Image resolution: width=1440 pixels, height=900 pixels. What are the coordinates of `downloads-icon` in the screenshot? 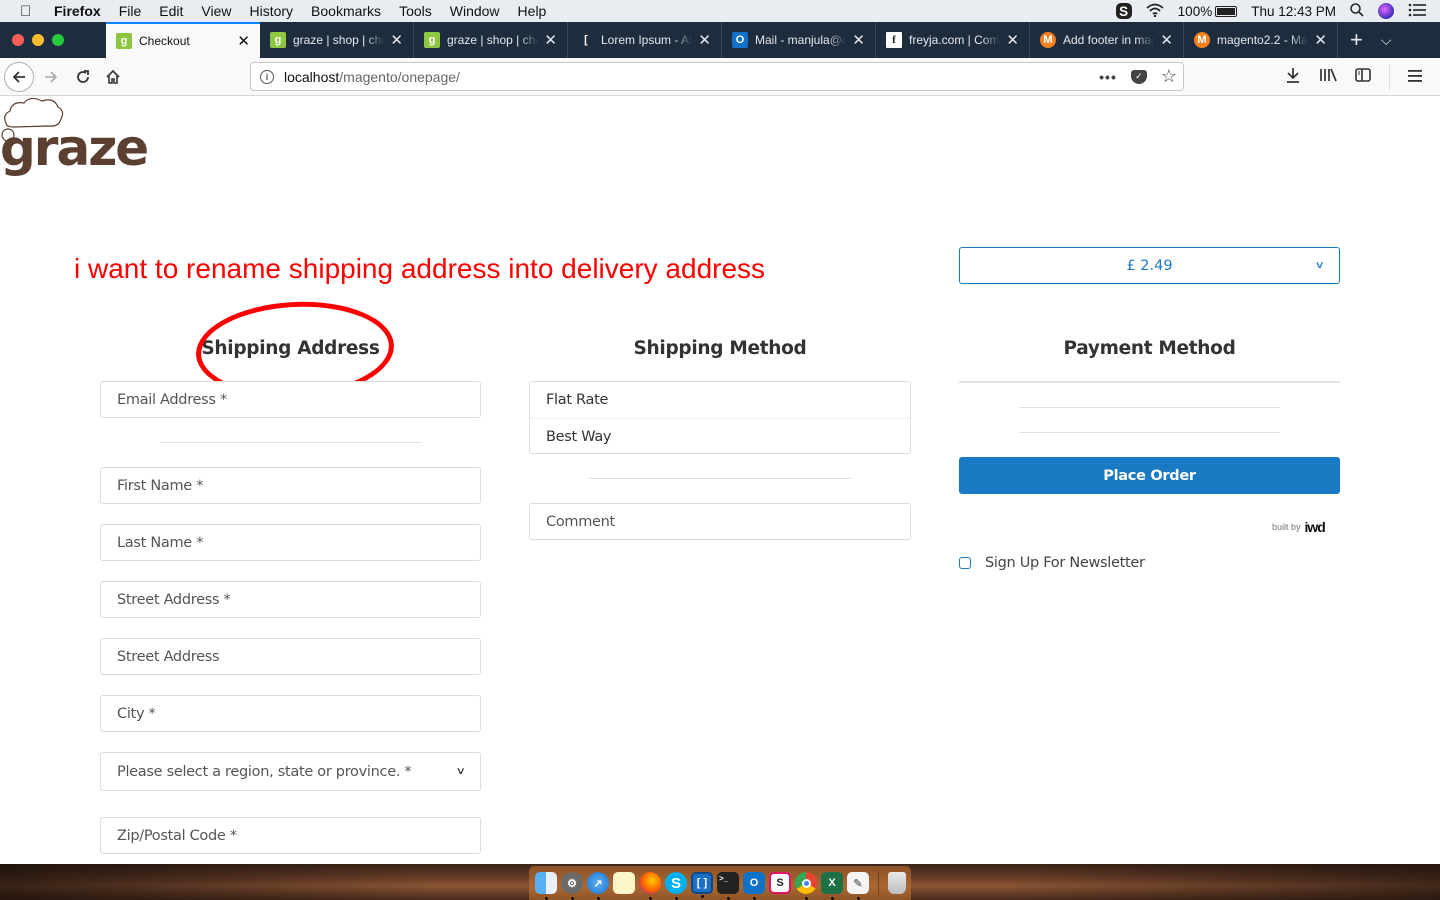 It's located at (1293, 77).